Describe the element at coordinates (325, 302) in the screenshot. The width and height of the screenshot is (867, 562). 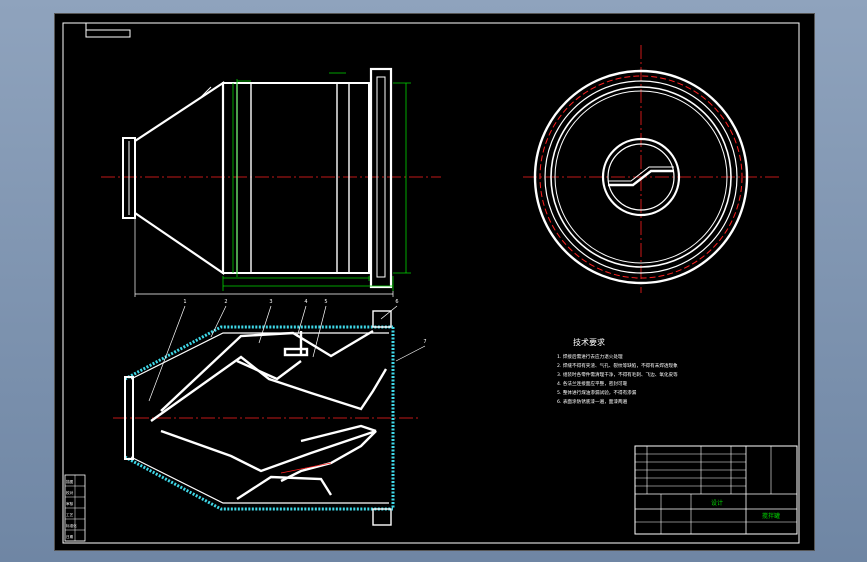
I see `part-number-label: 5` at that location.